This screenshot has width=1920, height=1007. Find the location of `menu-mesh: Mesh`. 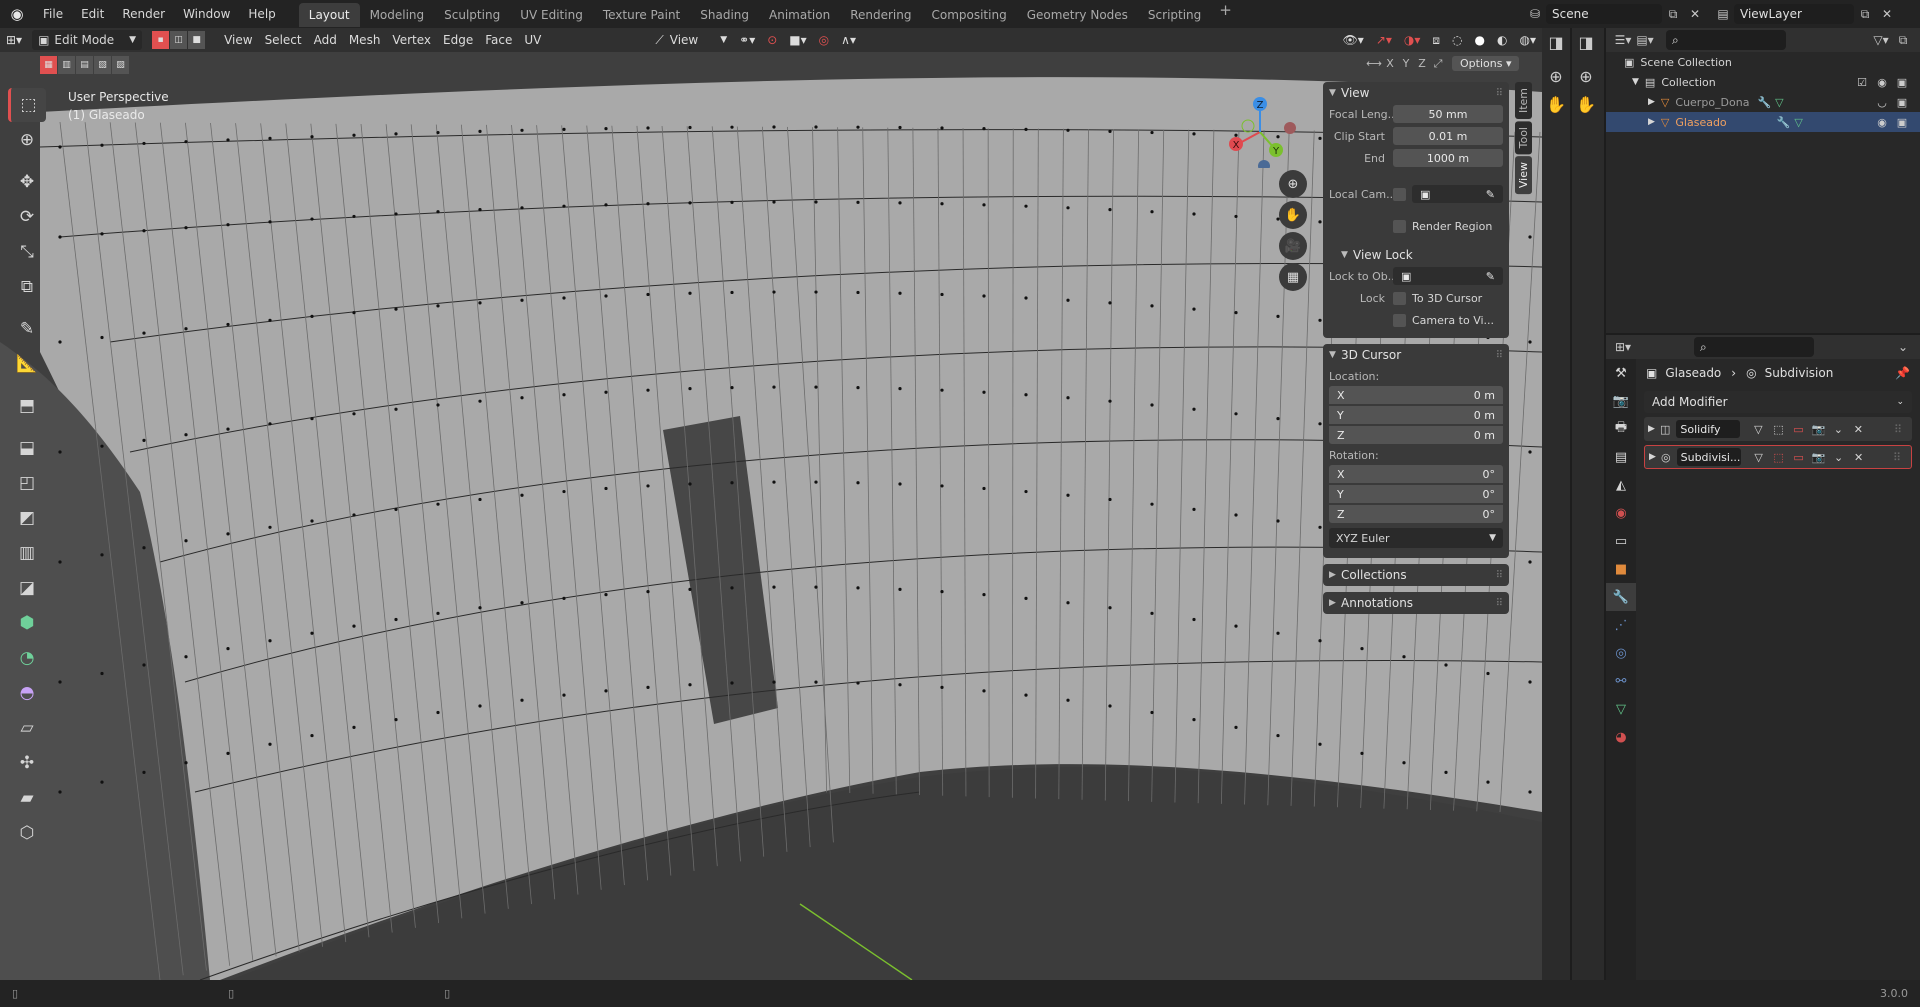

menu-mesh: Mesh is located at coordinates (365, 40).